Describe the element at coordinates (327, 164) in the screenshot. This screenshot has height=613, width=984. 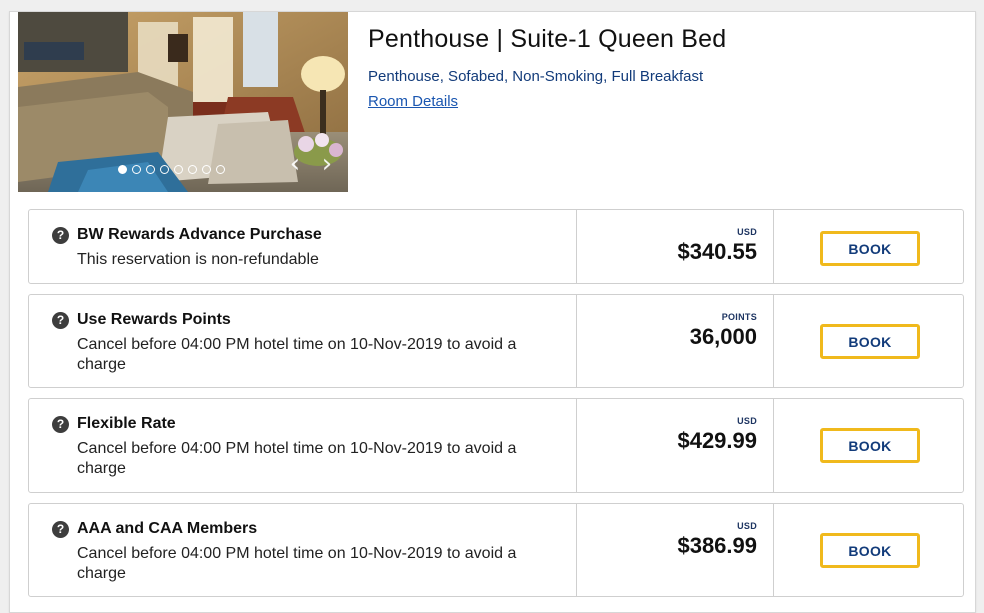
I see `chevron-right-icon: ›` at that location.